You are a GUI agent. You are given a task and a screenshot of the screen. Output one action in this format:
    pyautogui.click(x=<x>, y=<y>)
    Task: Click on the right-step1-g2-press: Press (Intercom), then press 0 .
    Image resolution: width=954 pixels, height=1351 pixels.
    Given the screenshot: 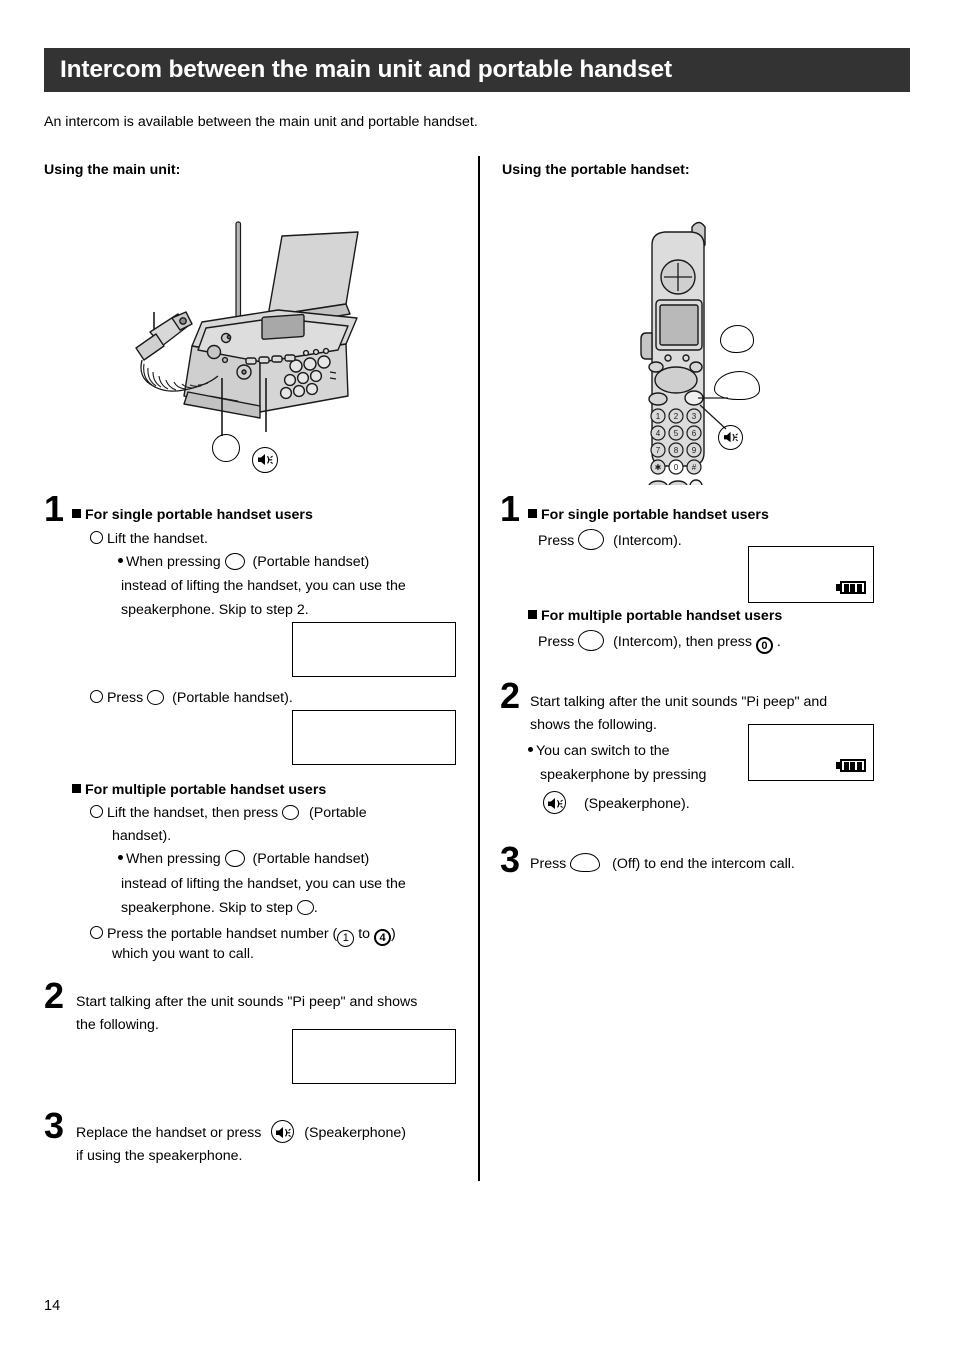 What is the action you would take?
    pyautogui.click(x=659, y=642)
    